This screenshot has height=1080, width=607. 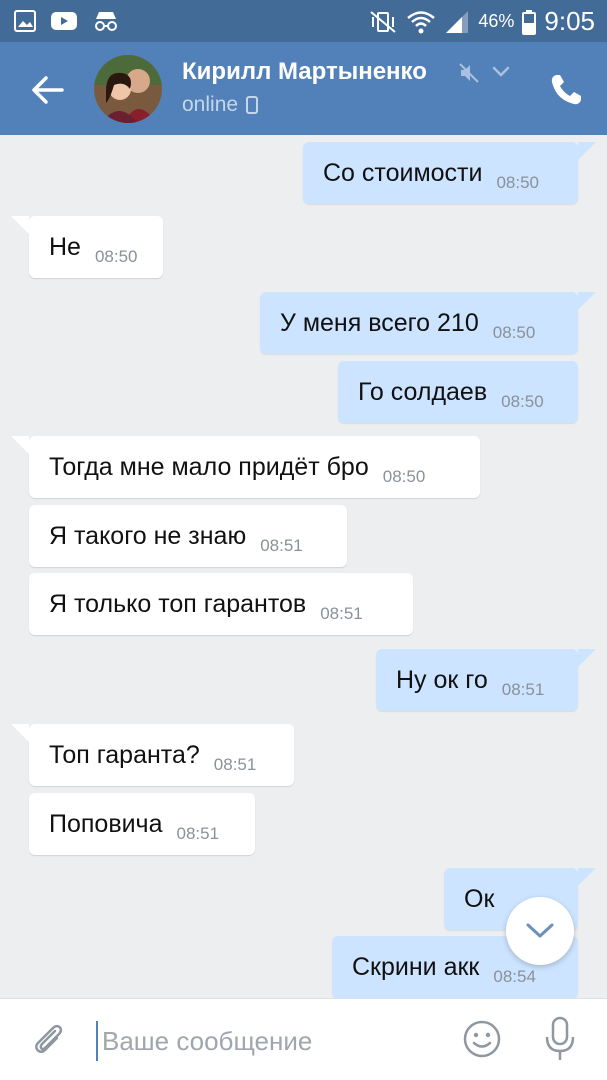 I want to click on chat-header: Кирилл Мартыненко online, so click(x=303, y=88).